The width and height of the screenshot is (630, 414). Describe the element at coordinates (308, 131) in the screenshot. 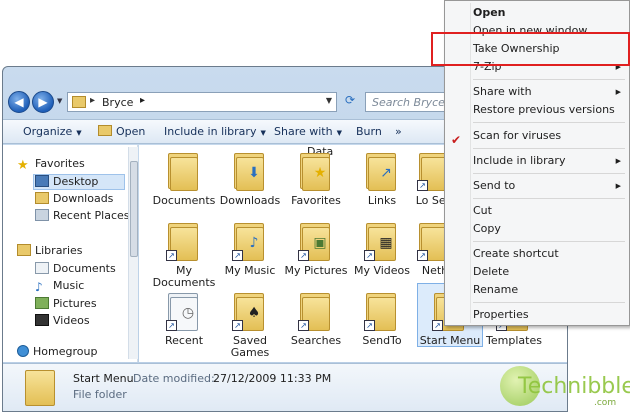

I see `share-with-button: Share with ▼` at that location.